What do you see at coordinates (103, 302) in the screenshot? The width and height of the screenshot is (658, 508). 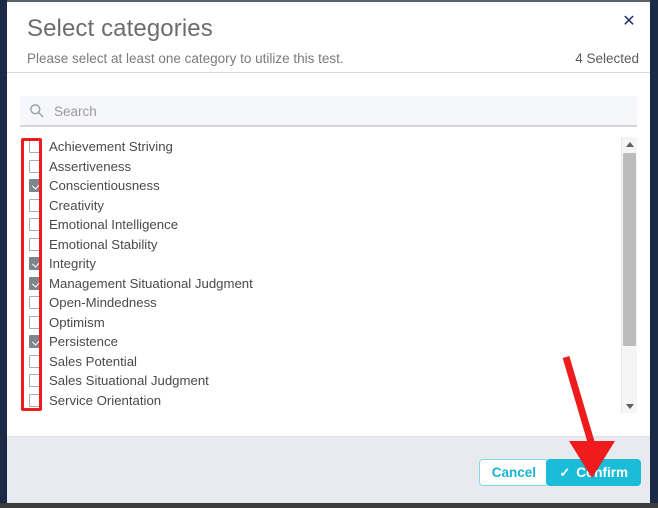 I see `list-item-label: Open-Mindedness` at bounding box center [103, 302].